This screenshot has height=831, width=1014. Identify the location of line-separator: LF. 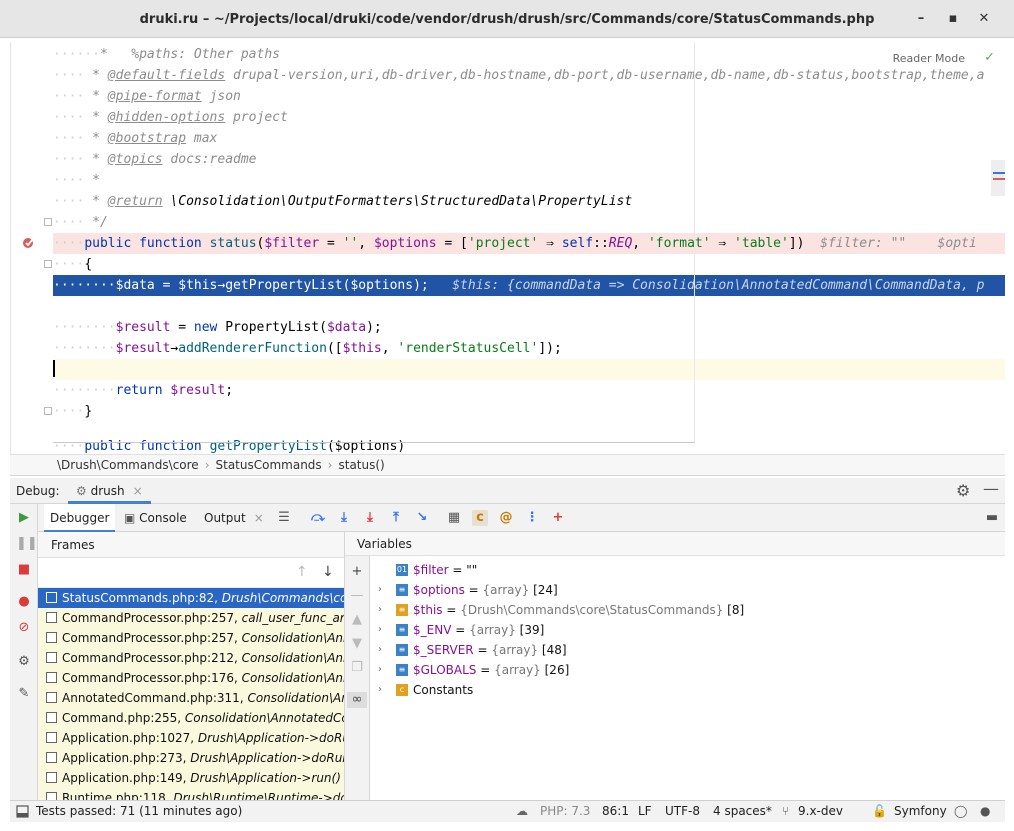
(645, 811).